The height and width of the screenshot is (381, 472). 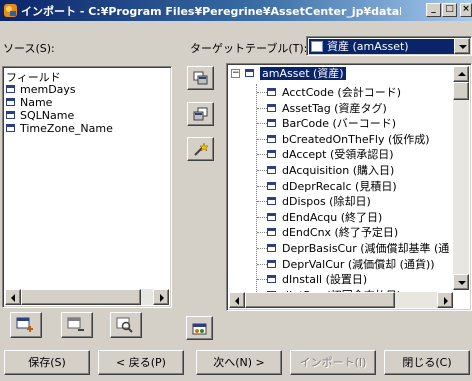 I want to click on magnifier-icon, so click(x=124, y=325).